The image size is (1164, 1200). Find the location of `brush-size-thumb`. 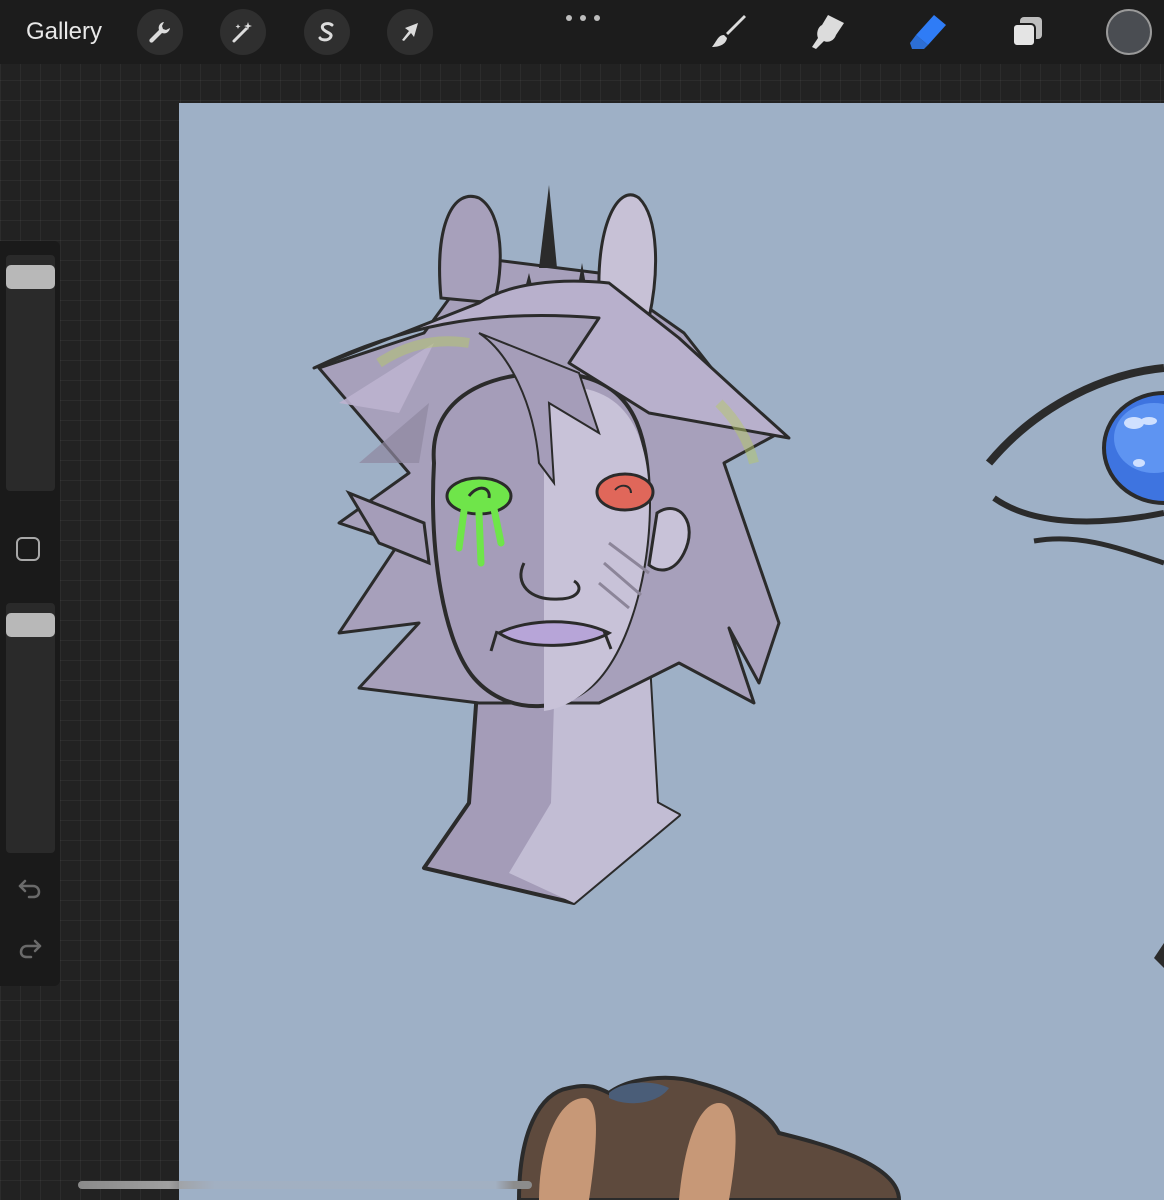

brush-size-thumb is located at coordinates (30, 277).